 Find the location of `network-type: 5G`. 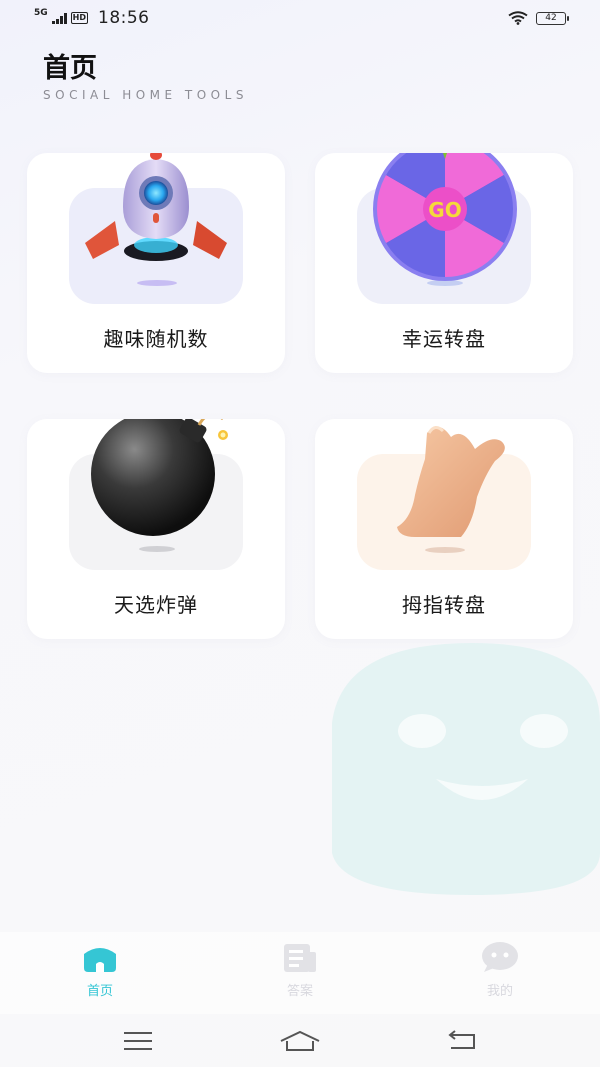

network-type: 5G is located at coordinates (41, 12).